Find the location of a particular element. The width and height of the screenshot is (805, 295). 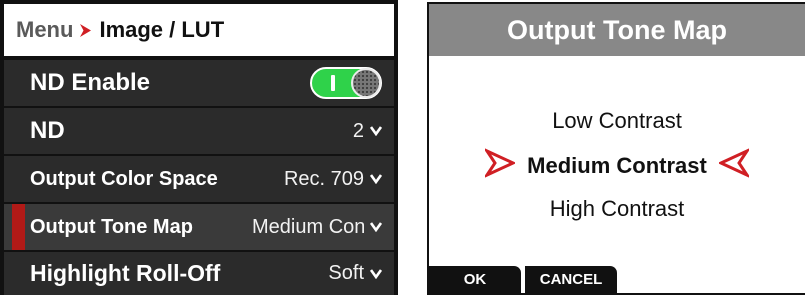

toggle-knob-icon is located at coordinates (366, 83).